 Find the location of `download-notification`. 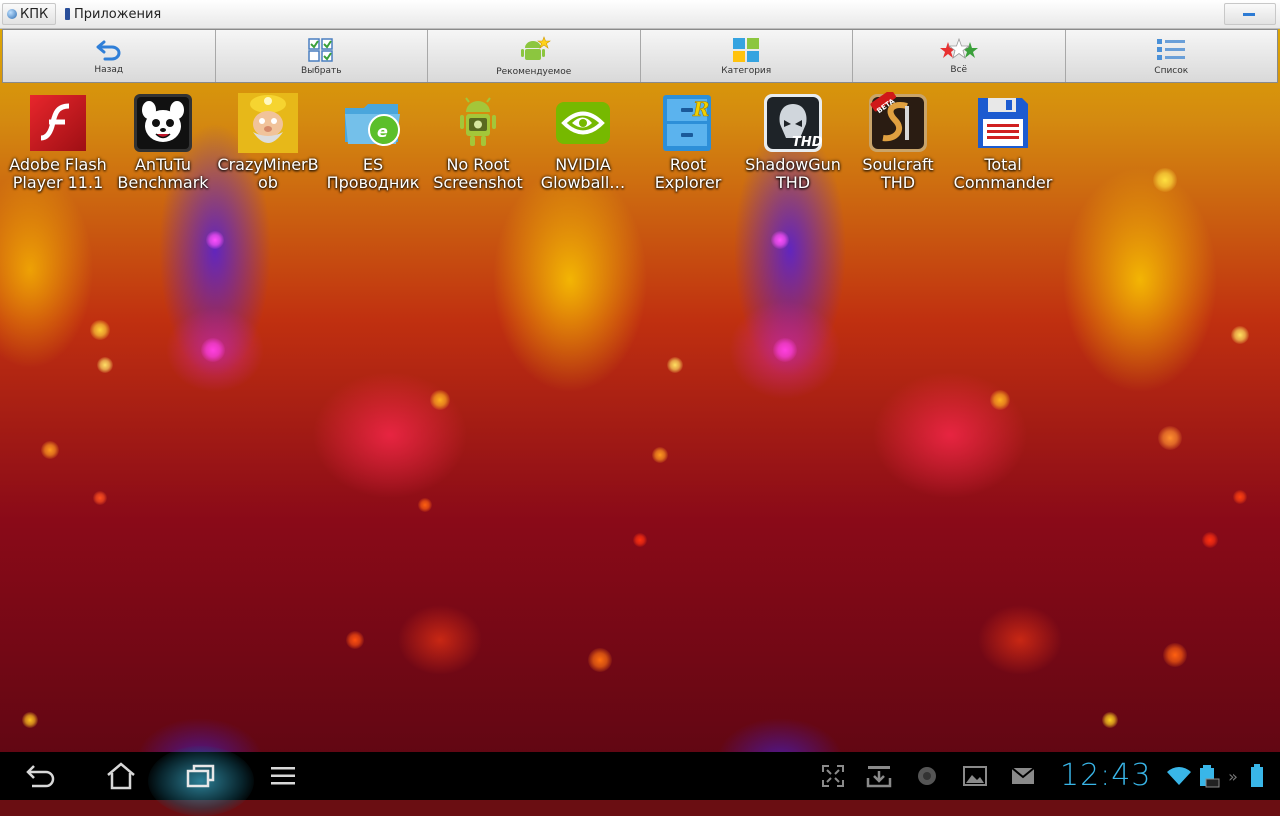

download-notification is located at coordinates (879, 776).